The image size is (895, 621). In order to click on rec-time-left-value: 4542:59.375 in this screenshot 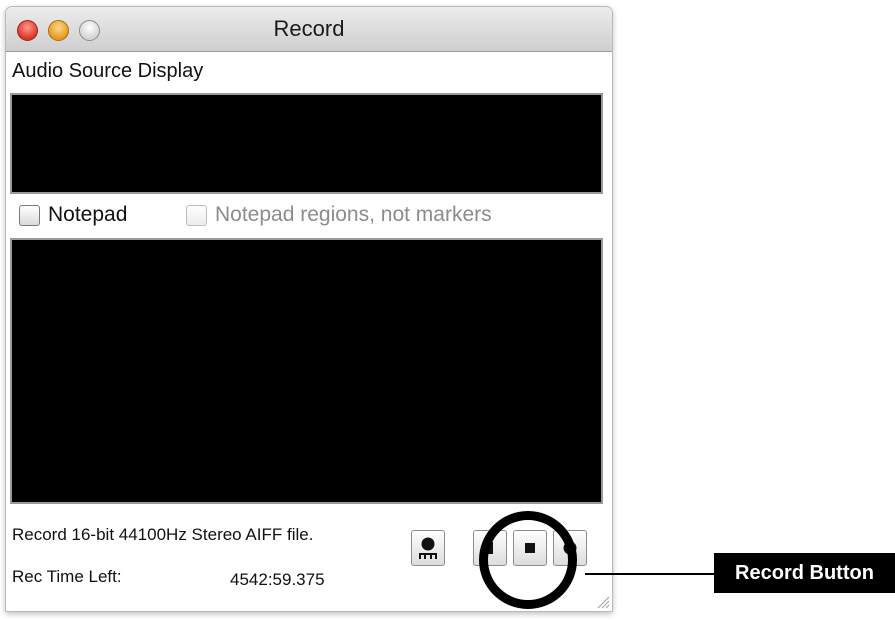, I will do `click(277, 579)`.